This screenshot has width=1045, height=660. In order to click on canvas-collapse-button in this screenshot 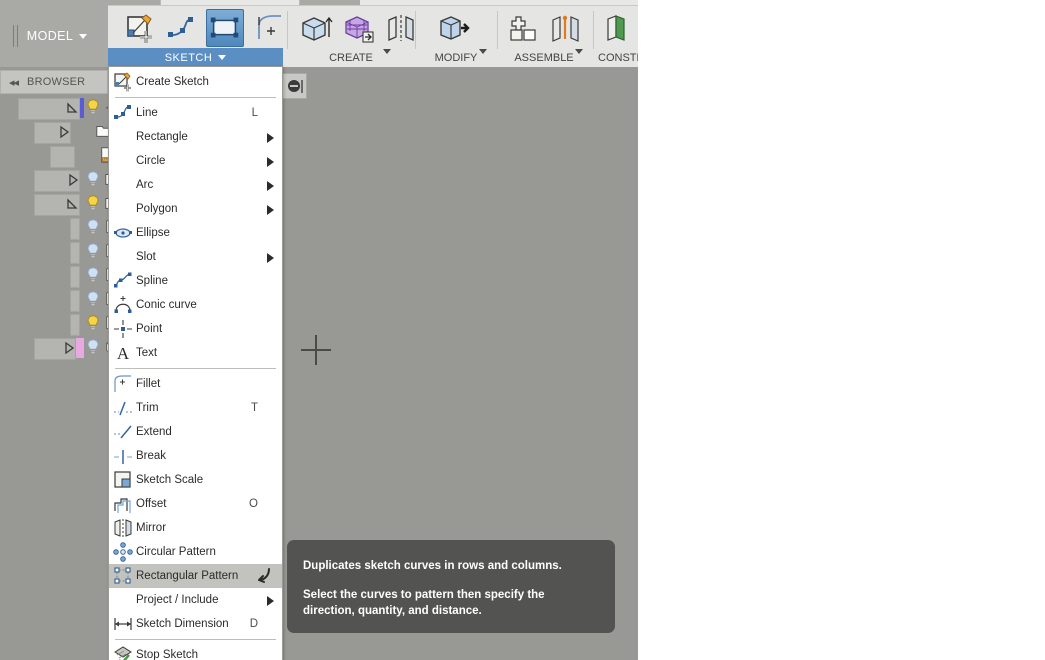, I will do `click(294, 86)`.